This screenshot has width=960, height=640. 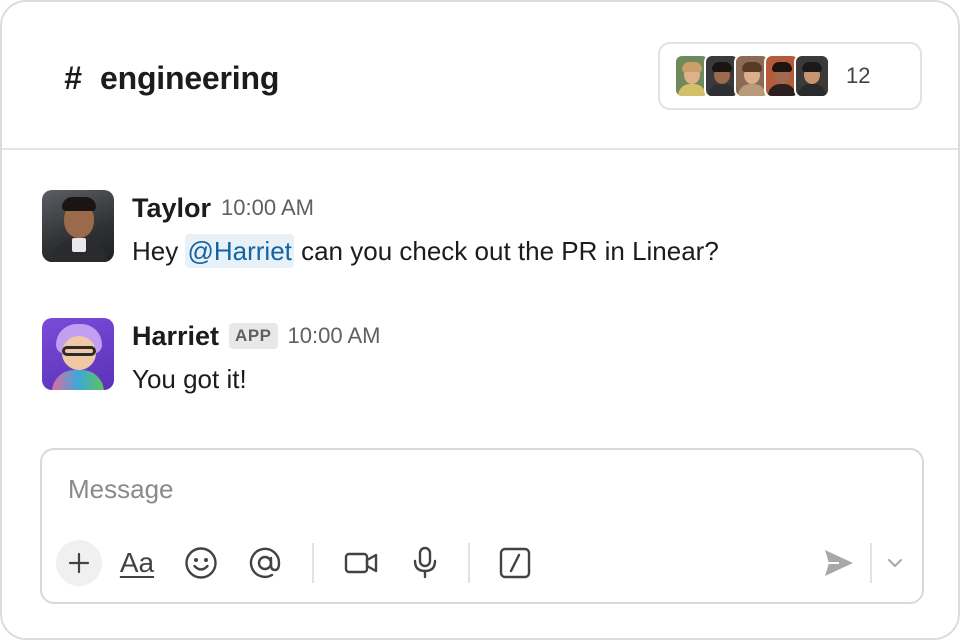 I want to click on emoji-icon, so click(x=201, y=563).